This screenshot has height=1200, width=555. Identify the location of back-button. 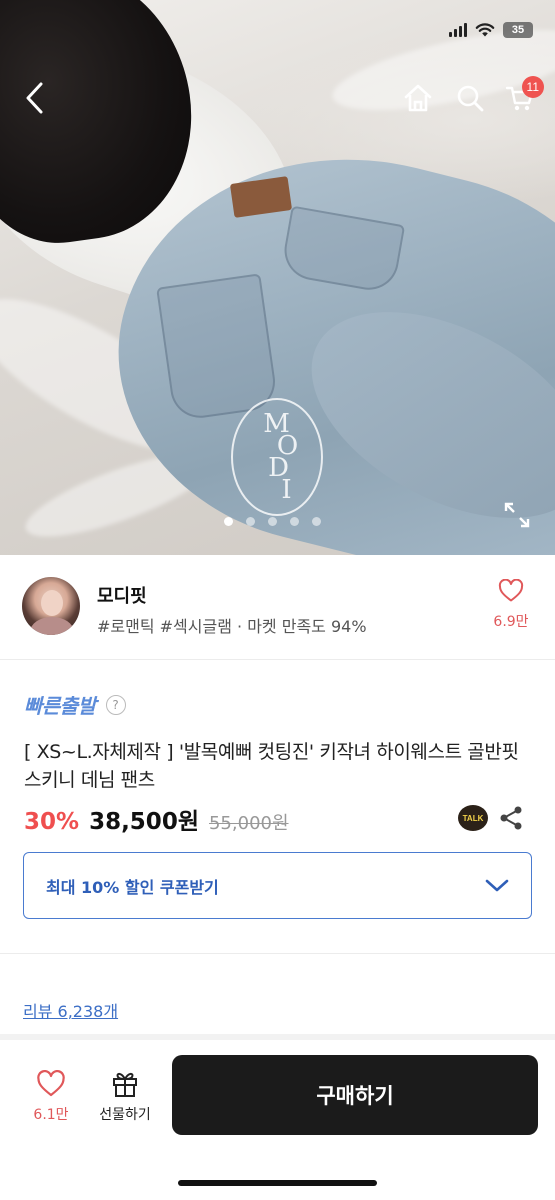
(34, 98).